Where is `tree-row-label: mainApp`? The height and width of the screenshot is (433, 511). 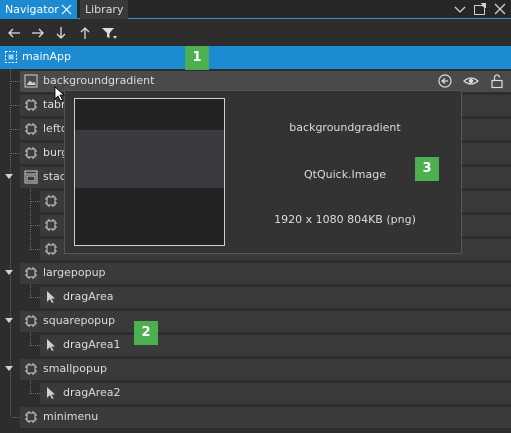 tree-row-label: mainApp is located at coordinates (46, 56).